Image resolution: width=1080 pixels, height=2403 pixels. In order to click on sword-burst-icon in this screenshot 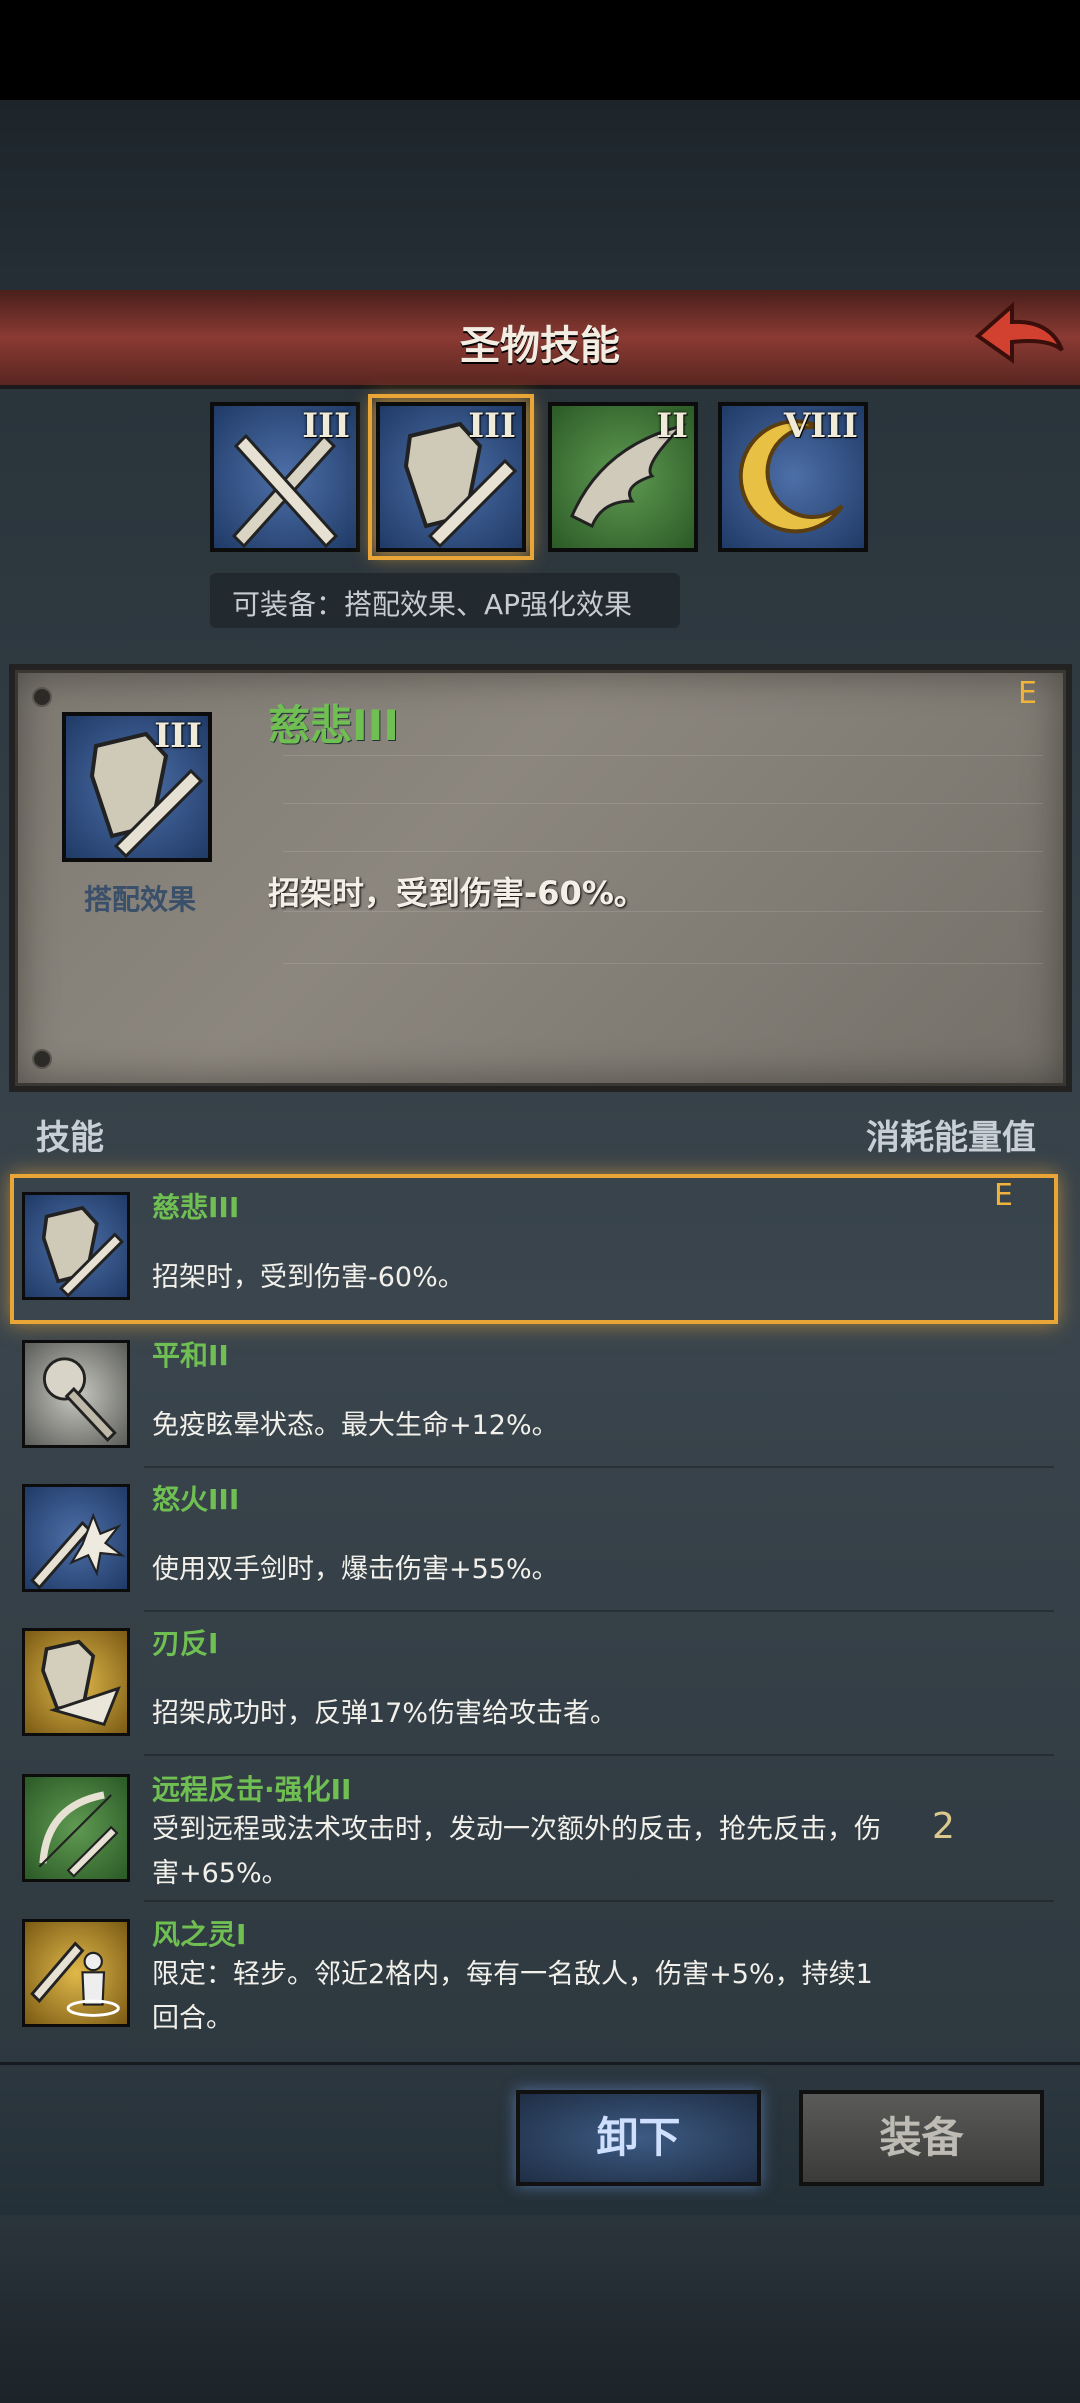, I will do `click(76, 1538)`.